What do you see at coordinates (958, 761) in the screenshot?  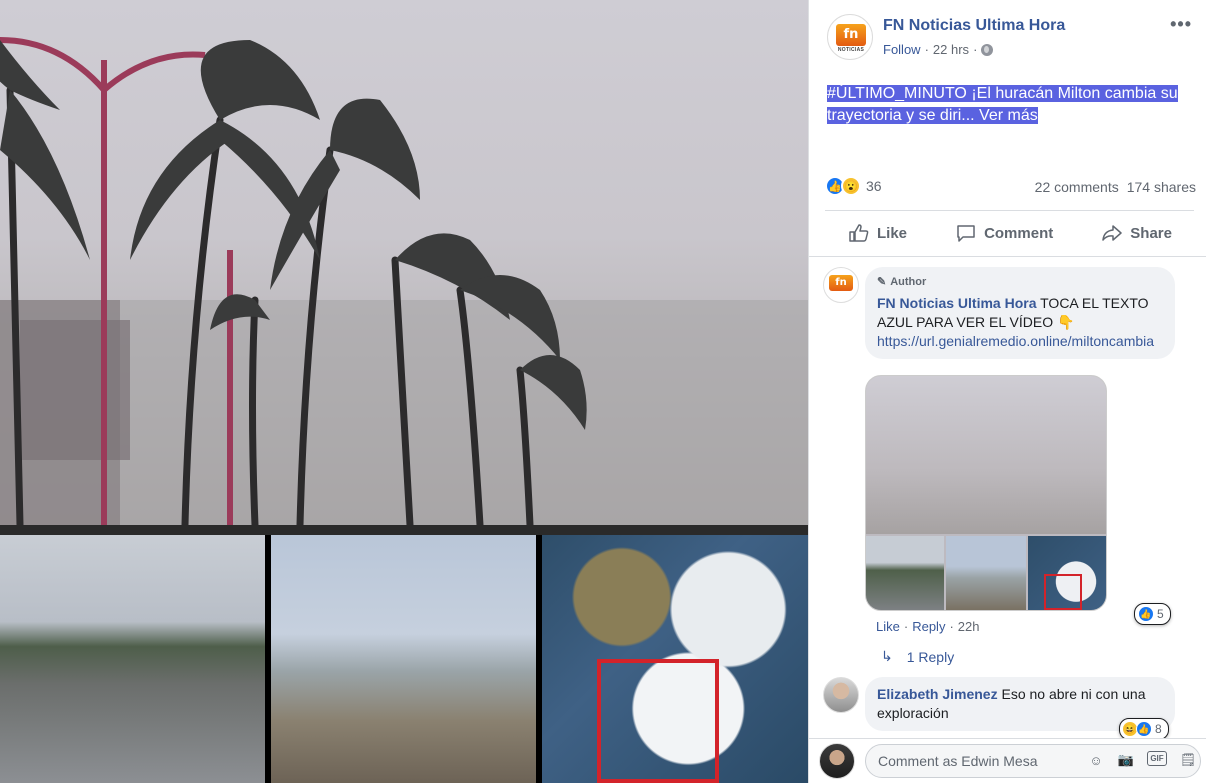 I see `comment-input-placeholder: Comment as Edwin Mesa` at bounding box center [958, 761].